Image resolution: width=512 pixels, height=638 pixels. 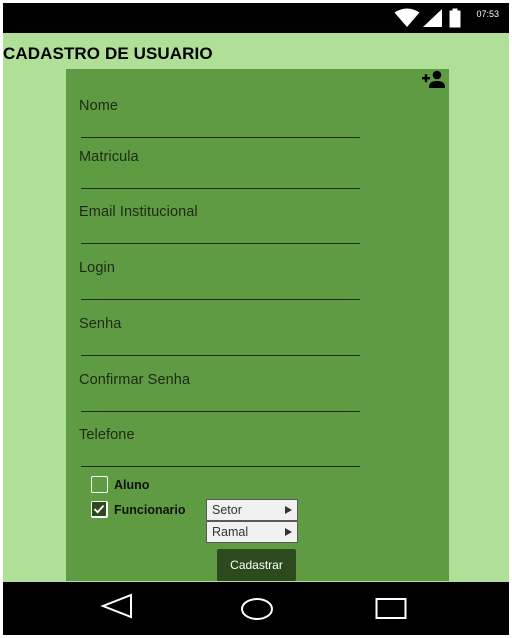 What do you see at coordinates (220, 466) in the screenshot?
I see `phone-field-underline` at bounding box center [220, 466].